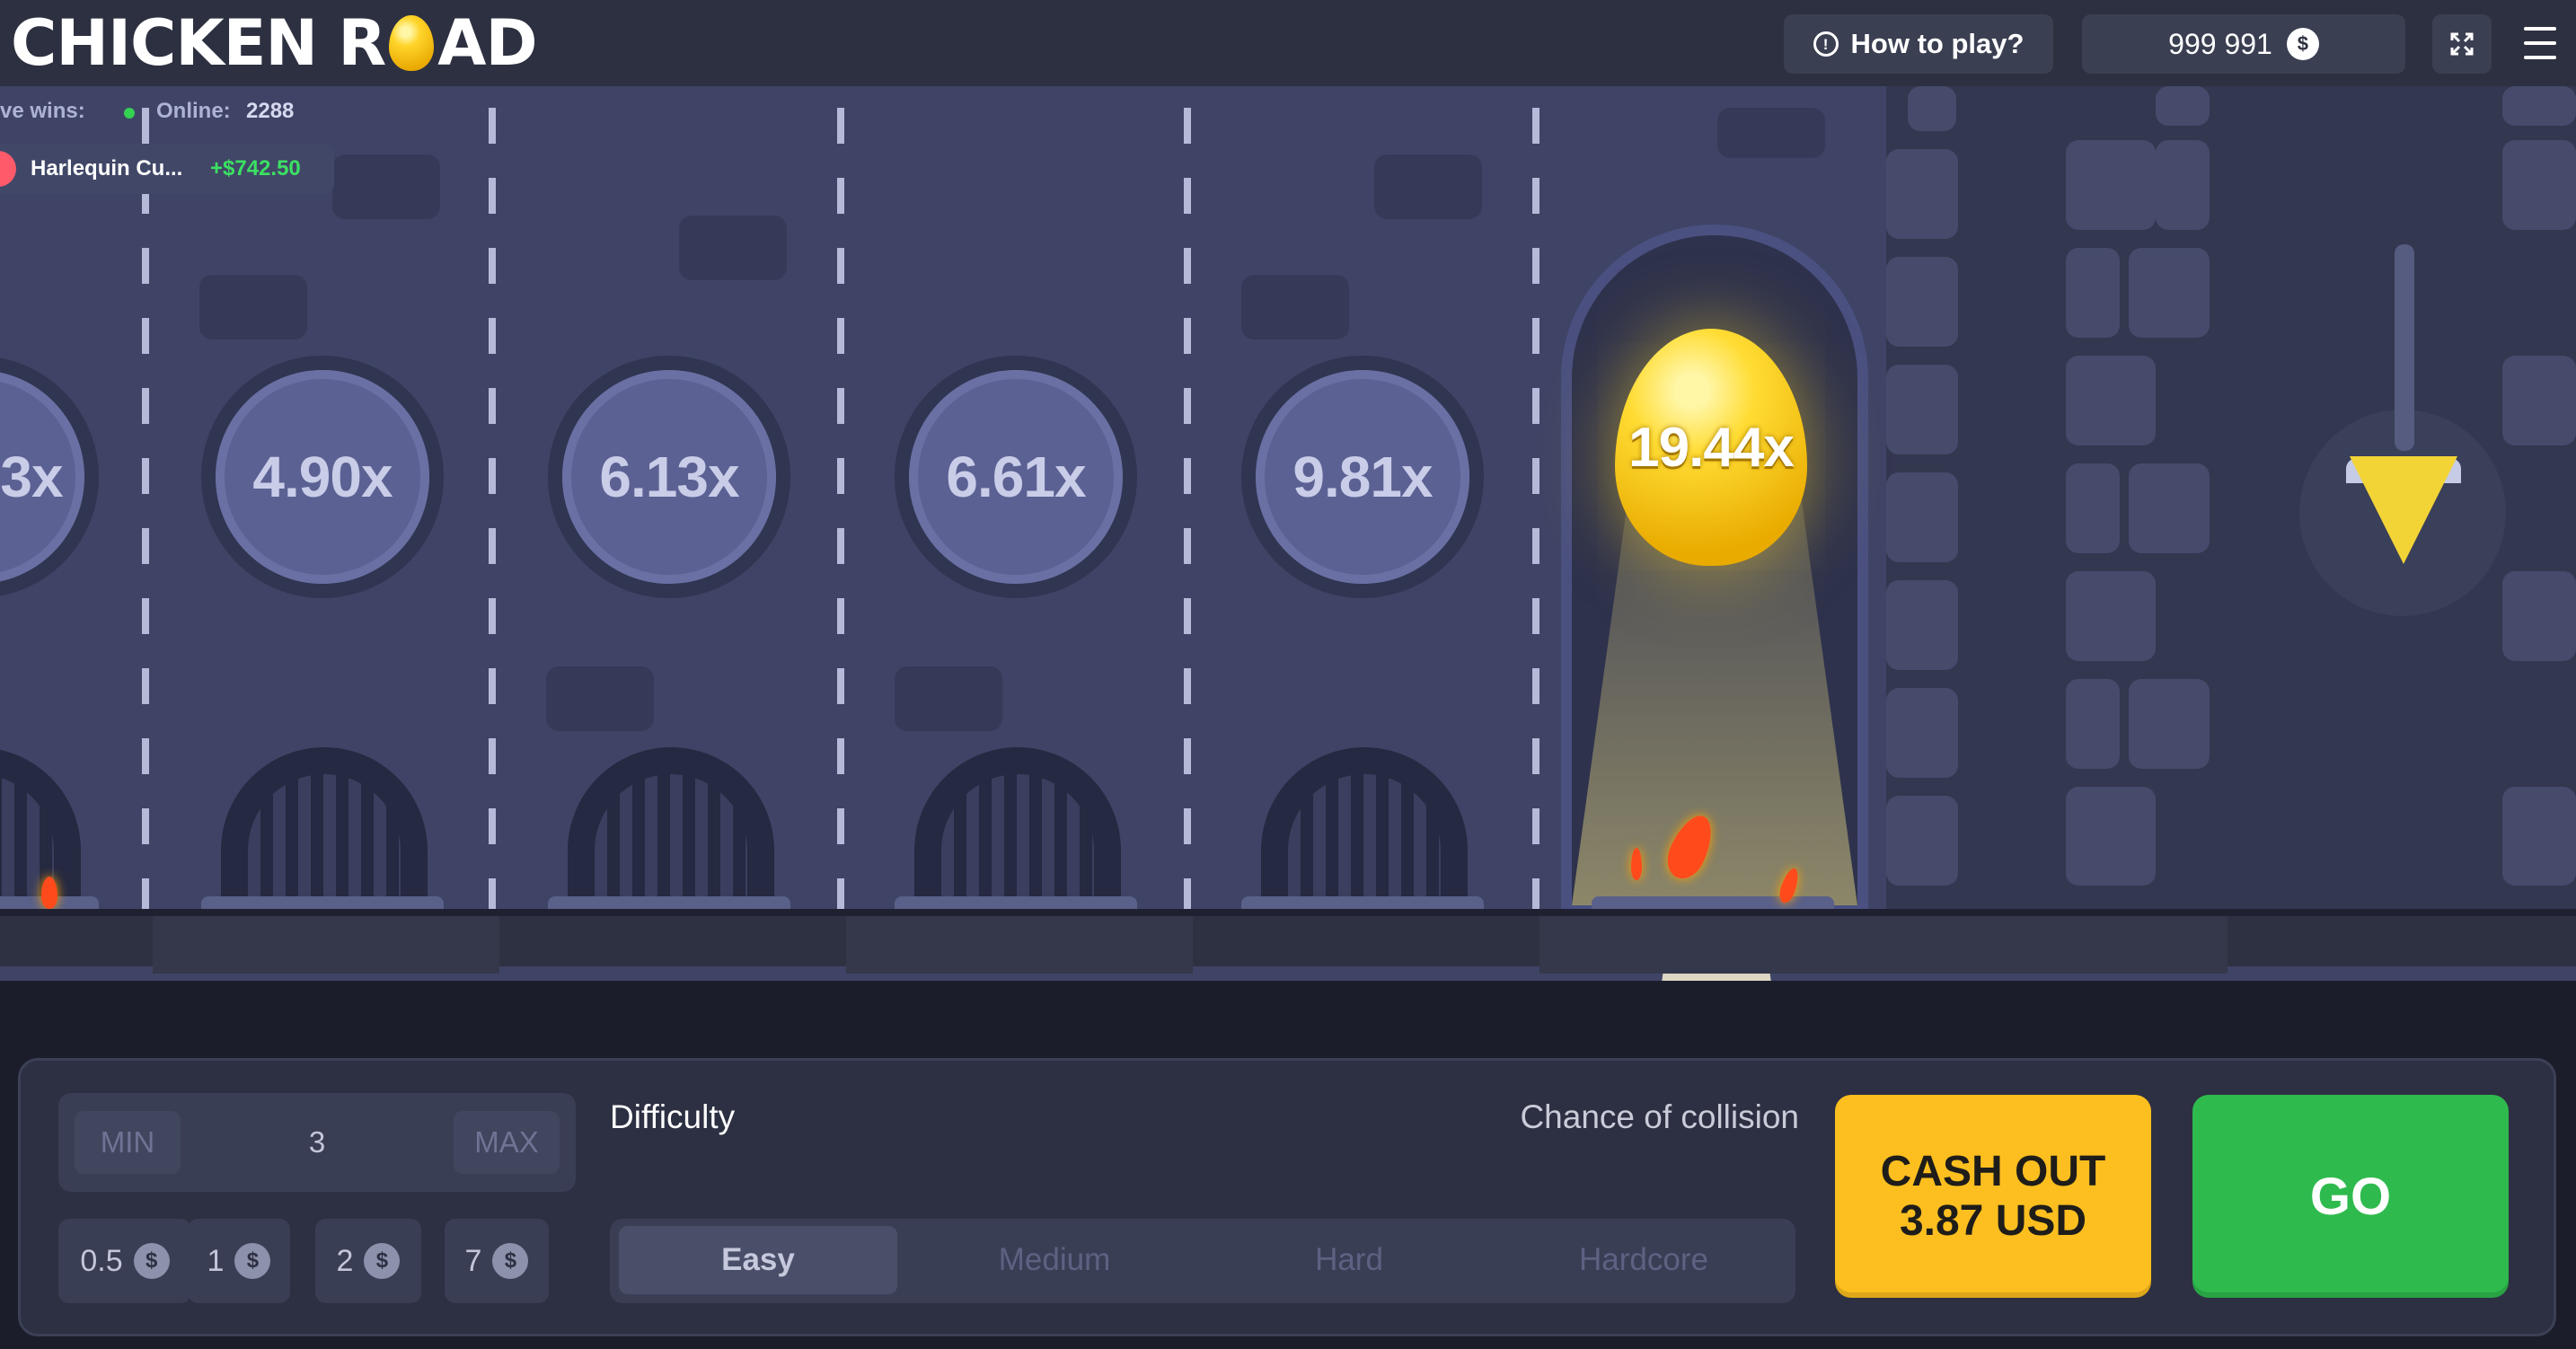  I want to click on how-to-play-label: How to play?, so click(1937, 44).